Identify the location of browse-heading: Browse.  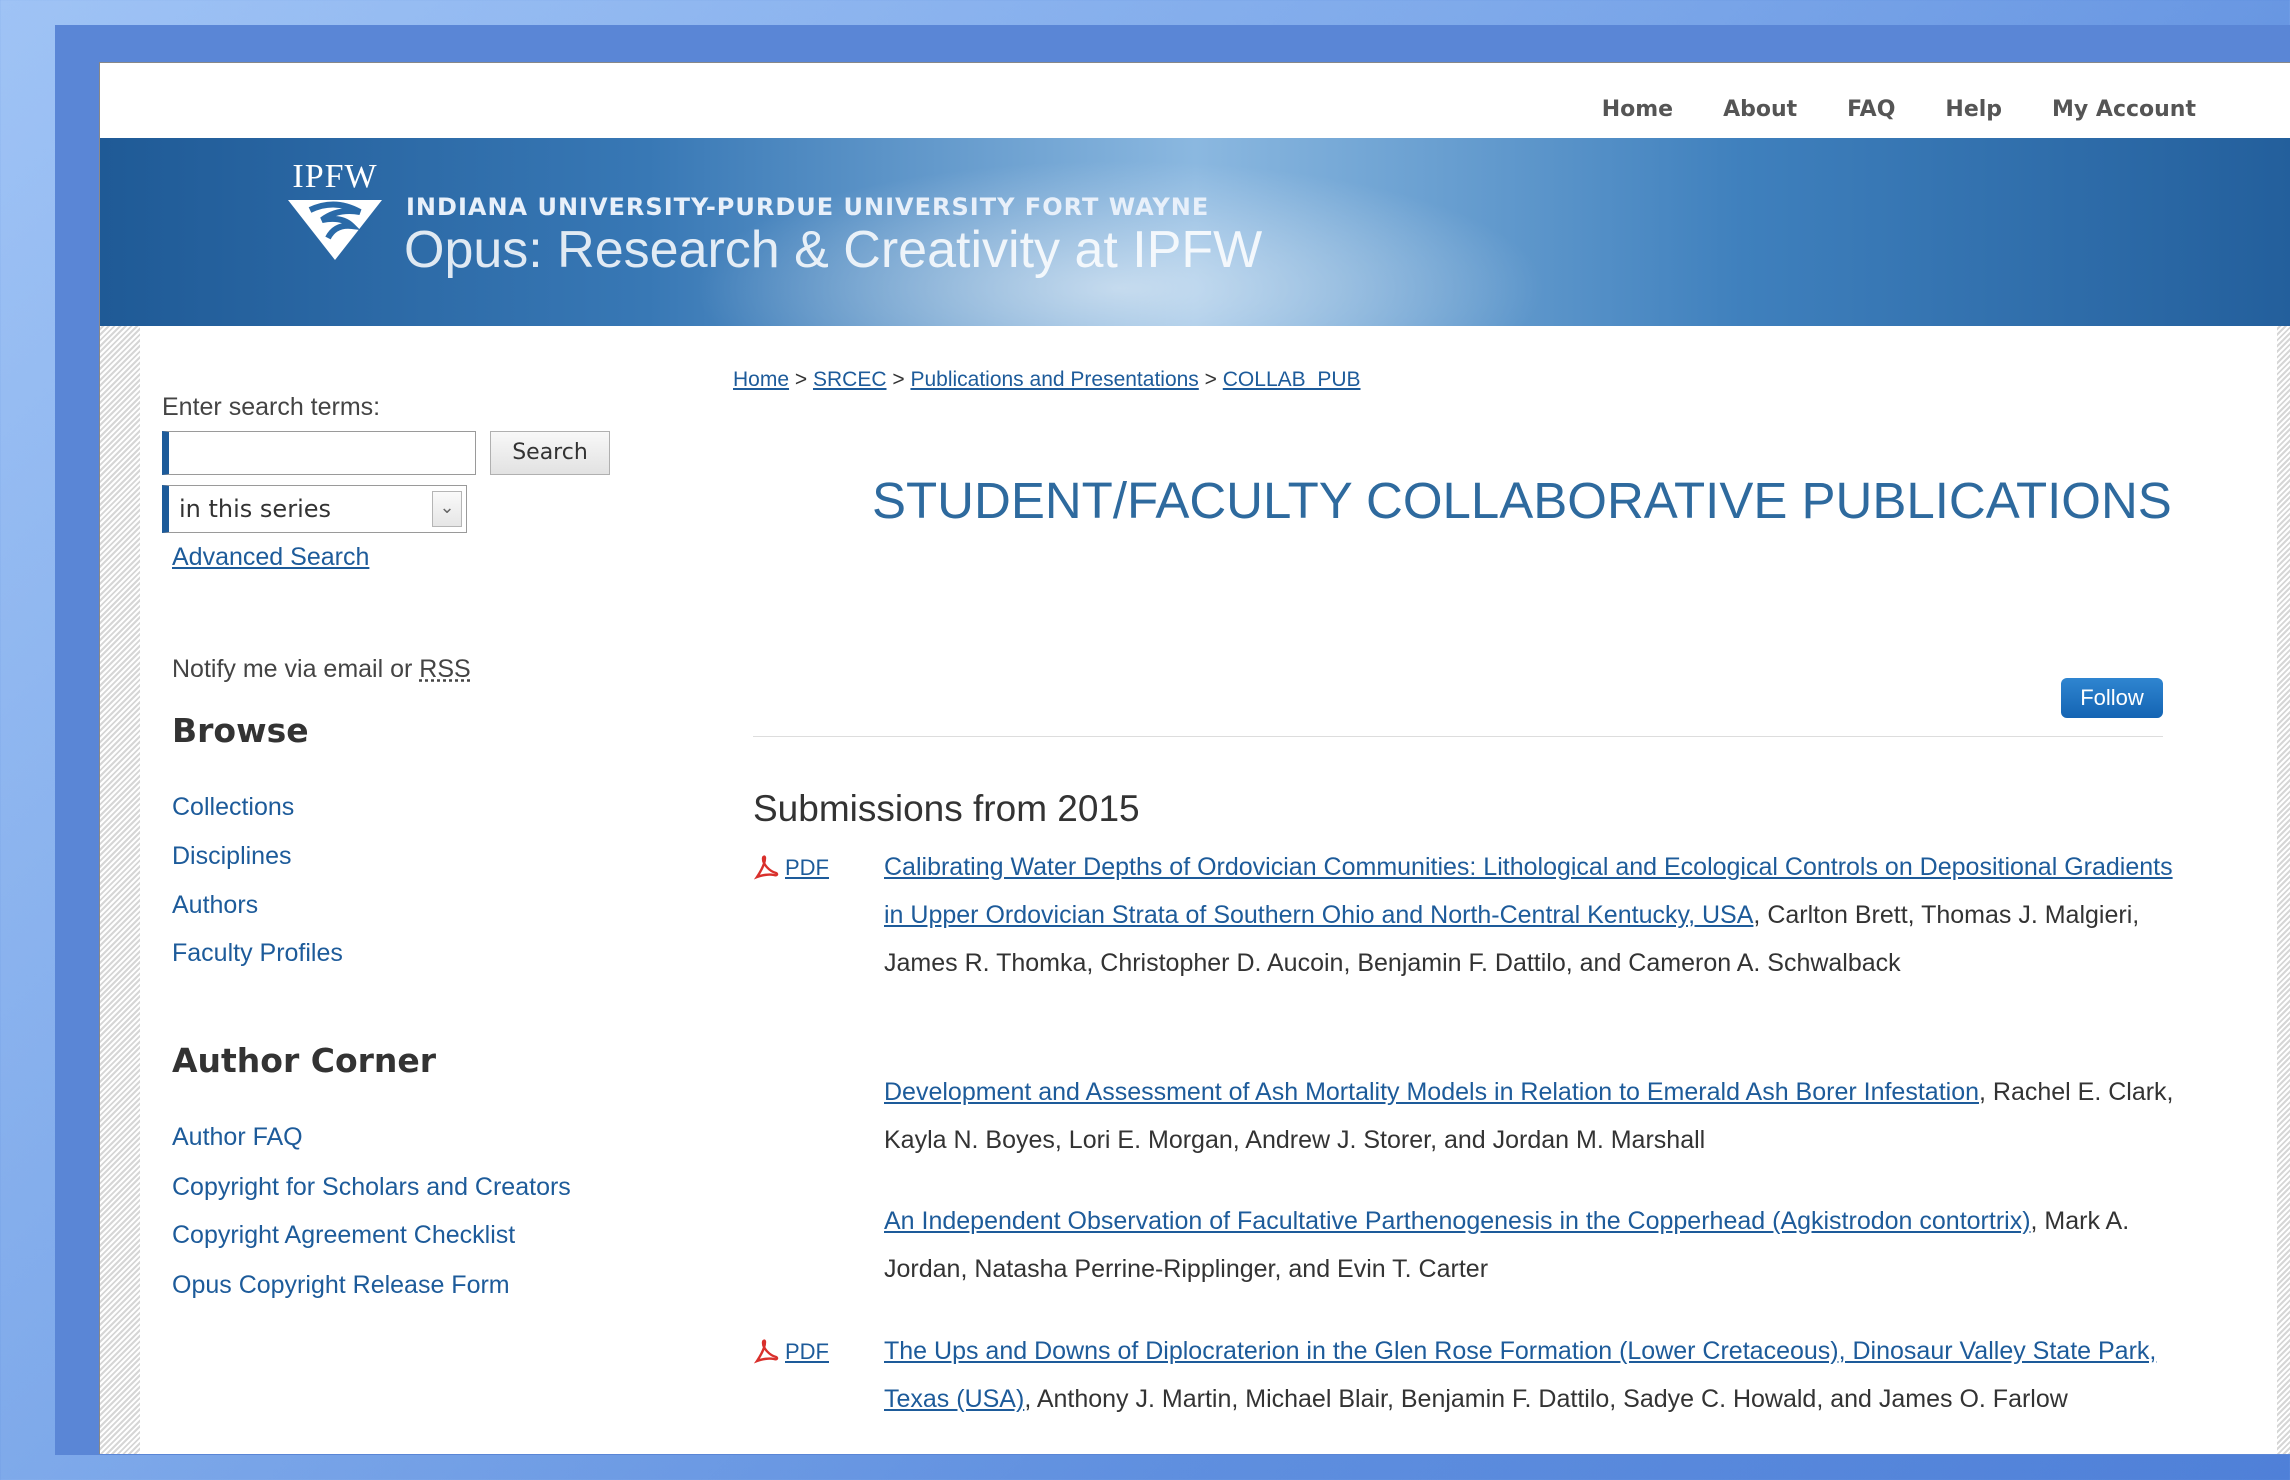
(240, 730).